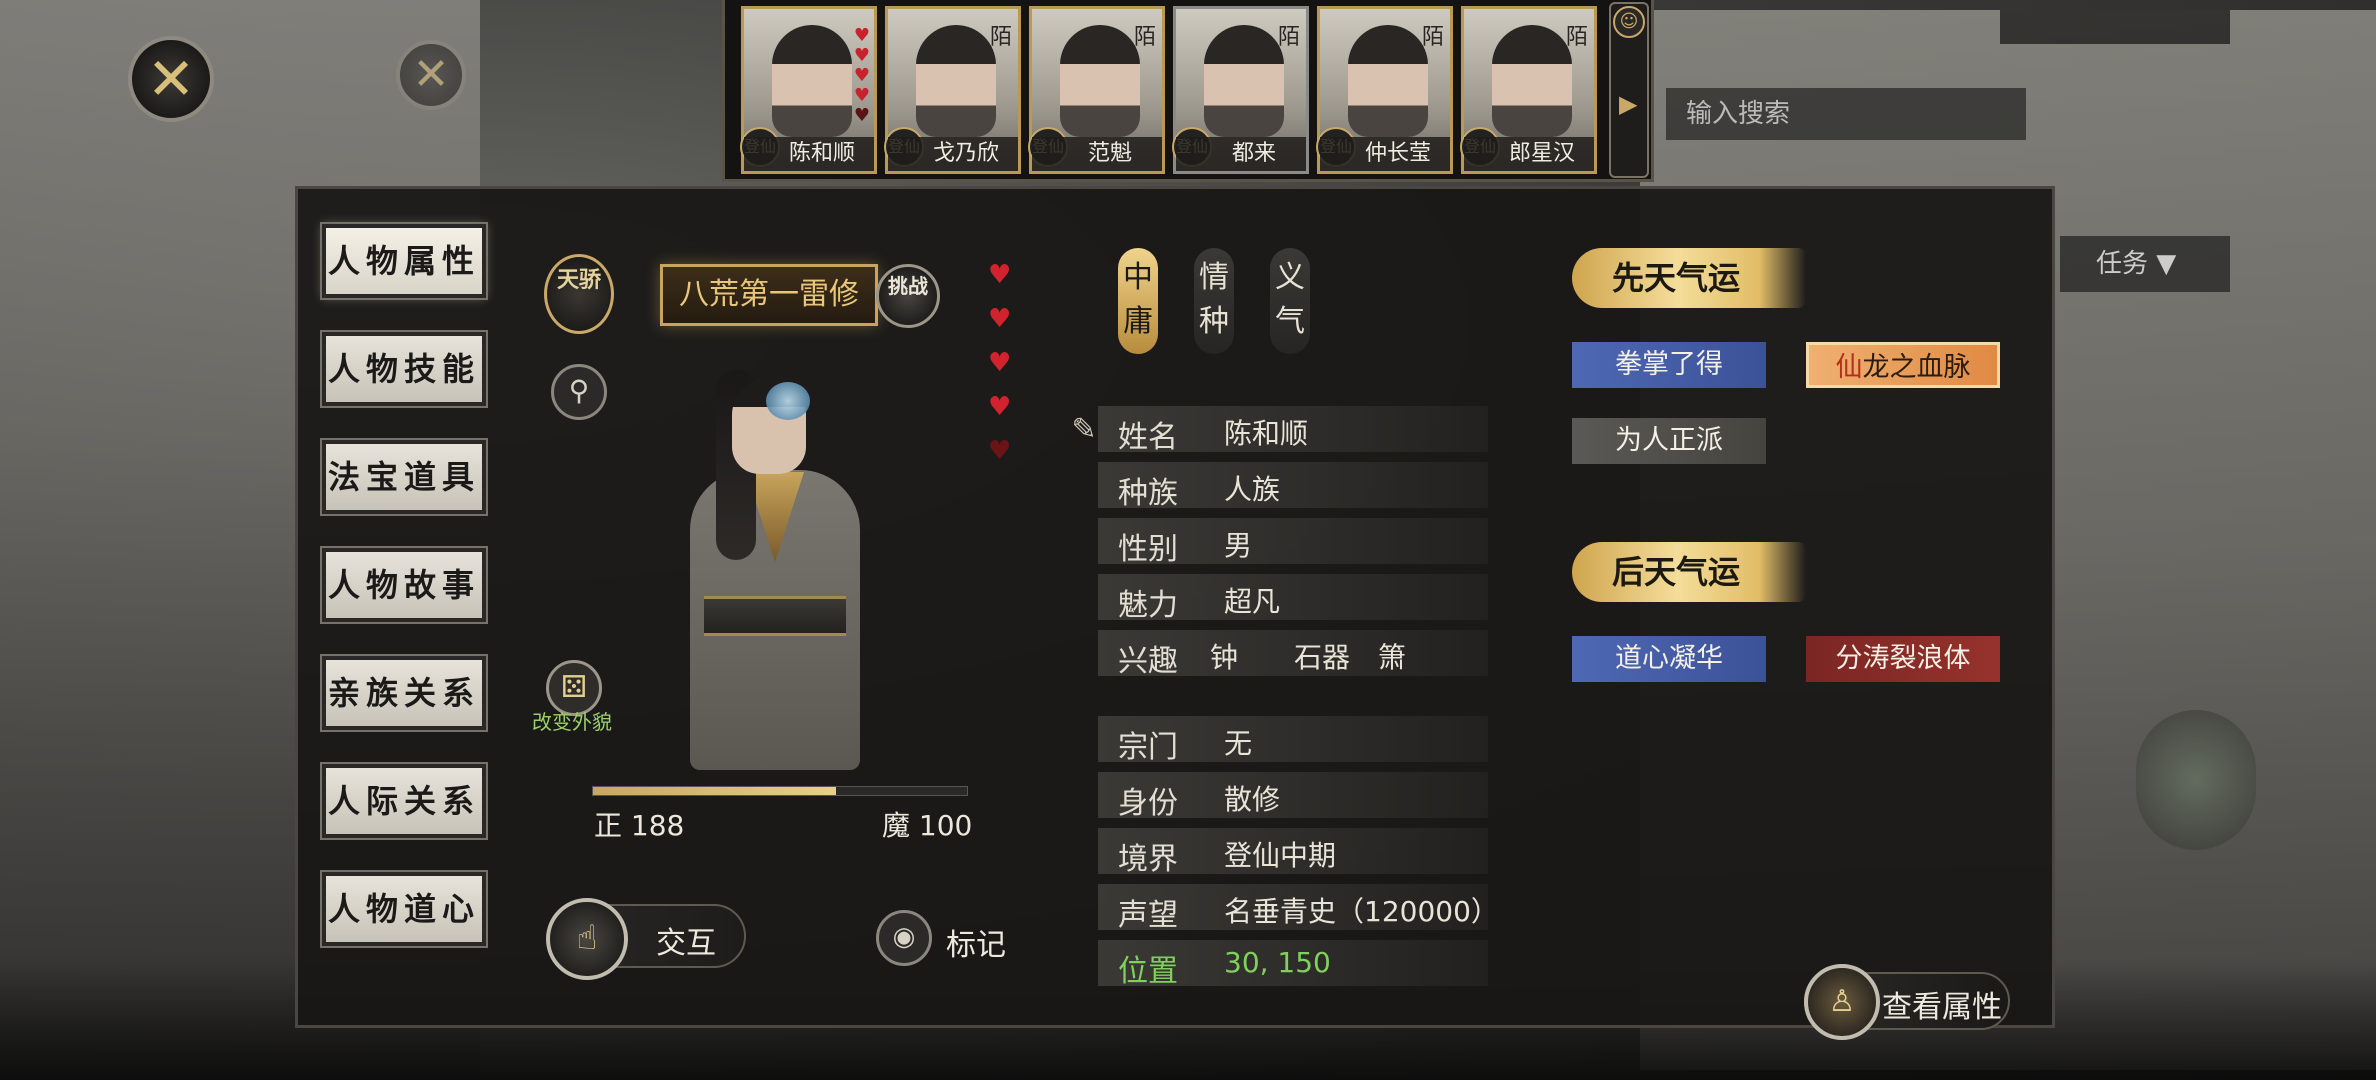 The width and height of the screenshot is (2376, 1080). What do you see at coordinates (1903, 659) in the screenshot?
I see `fortune-chip: 分涛裂浪体` at bounding box center [1903, 659].